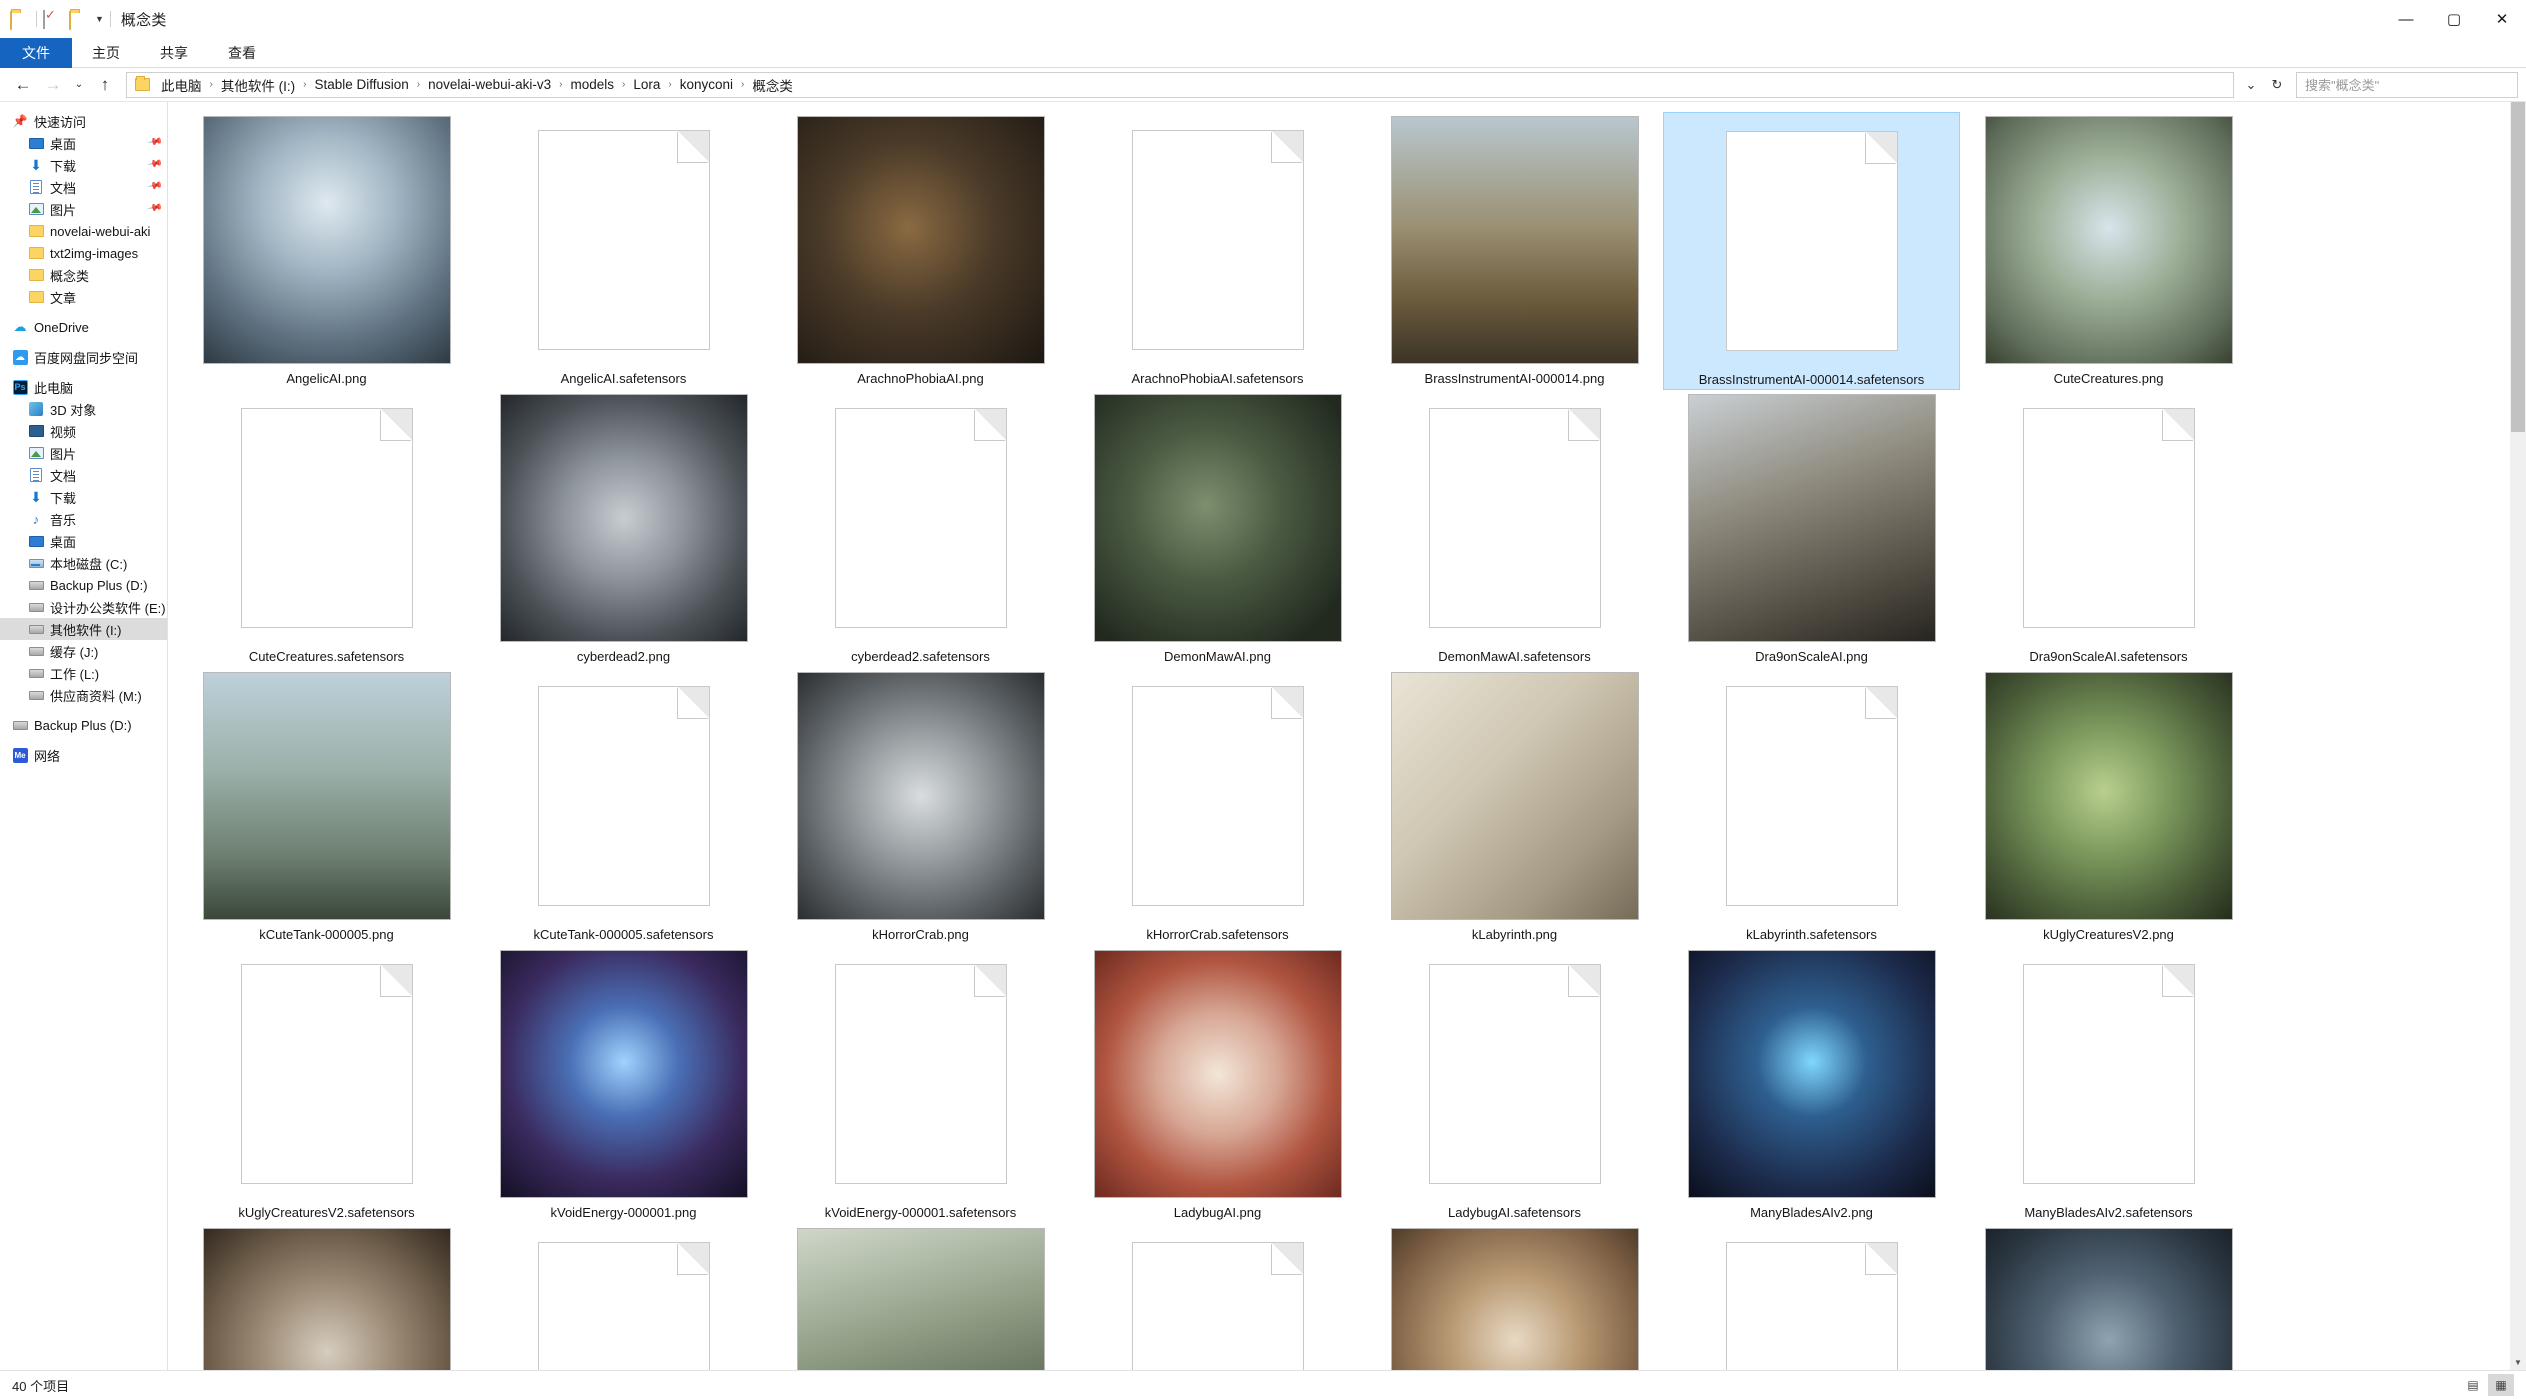 Image resolution: width=2526 pixels, height=1399 pixels. Describe the element at coordinates (79, 19) in the screenshot. I see `new-folder-icon` at that location.